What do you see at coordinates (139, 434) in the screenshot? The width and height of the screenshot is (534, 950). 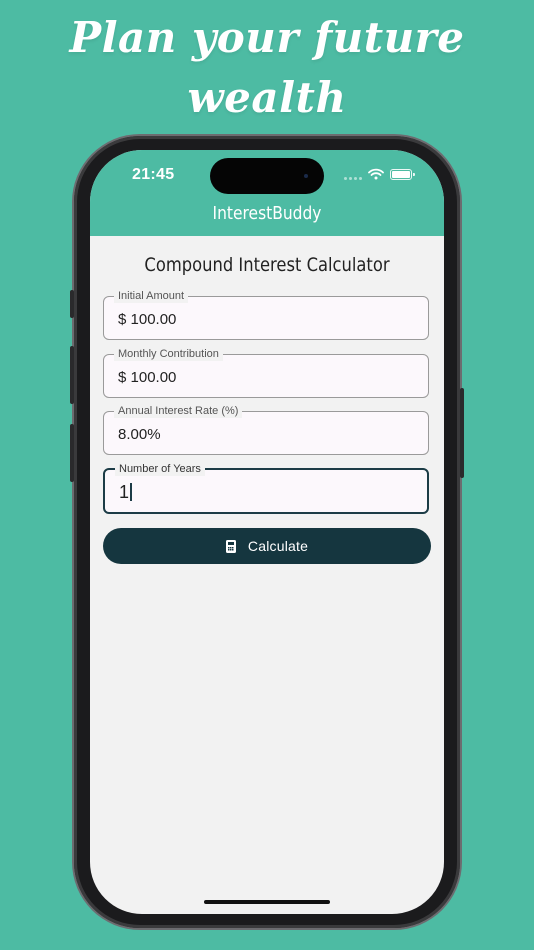 I see `annual-interest-rate-value: 8.00%` at bounding box center [139, 434].